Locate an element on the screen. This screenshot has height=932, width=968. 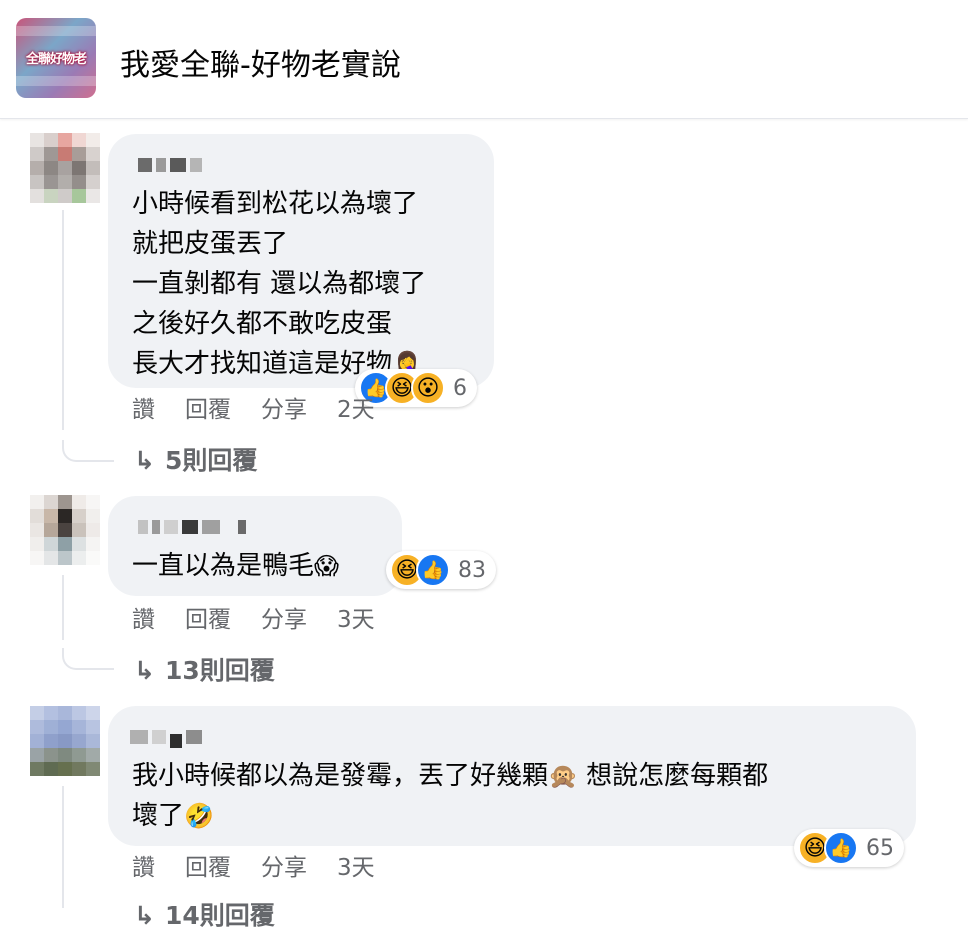
reaction-summary: 😆 👍 65 is located at coordinates (849, 848).